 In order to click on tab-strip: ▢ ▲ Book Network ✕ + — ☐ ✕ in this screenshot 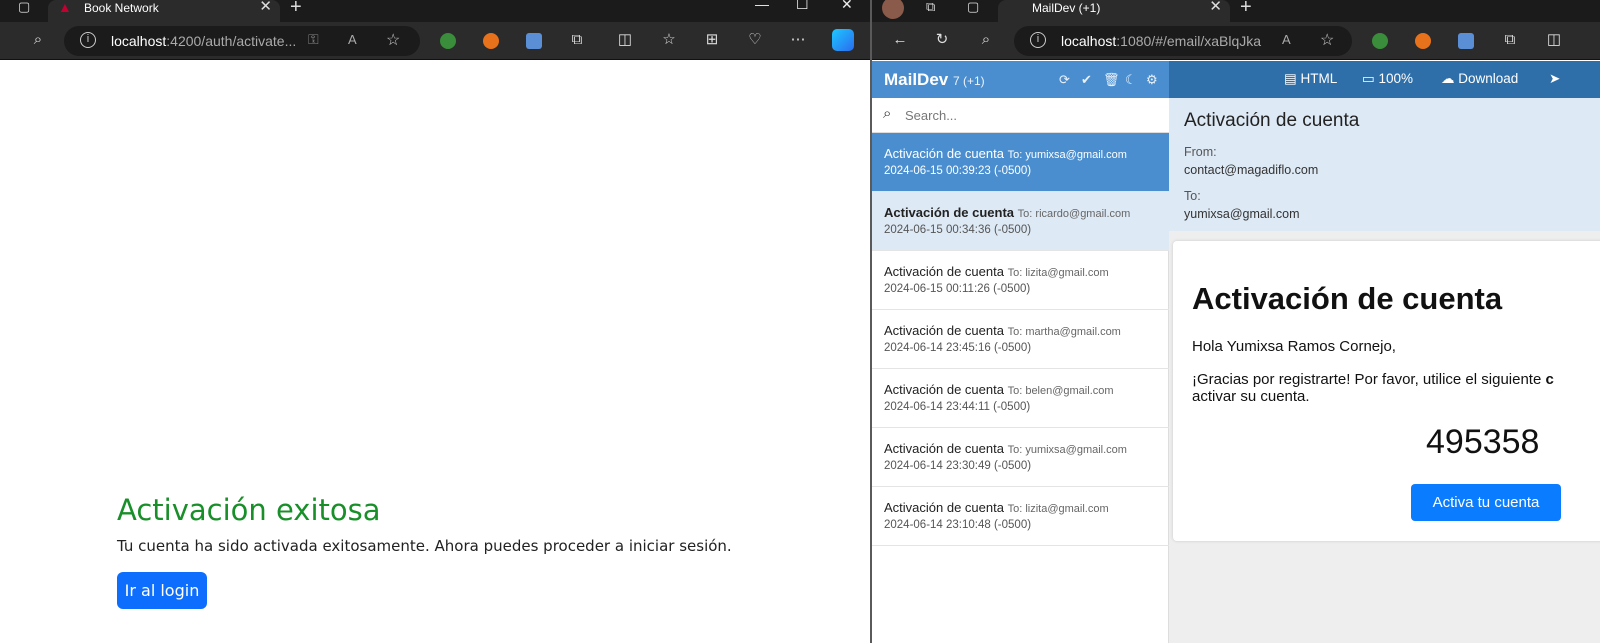, I will do `click(435, 11)`.